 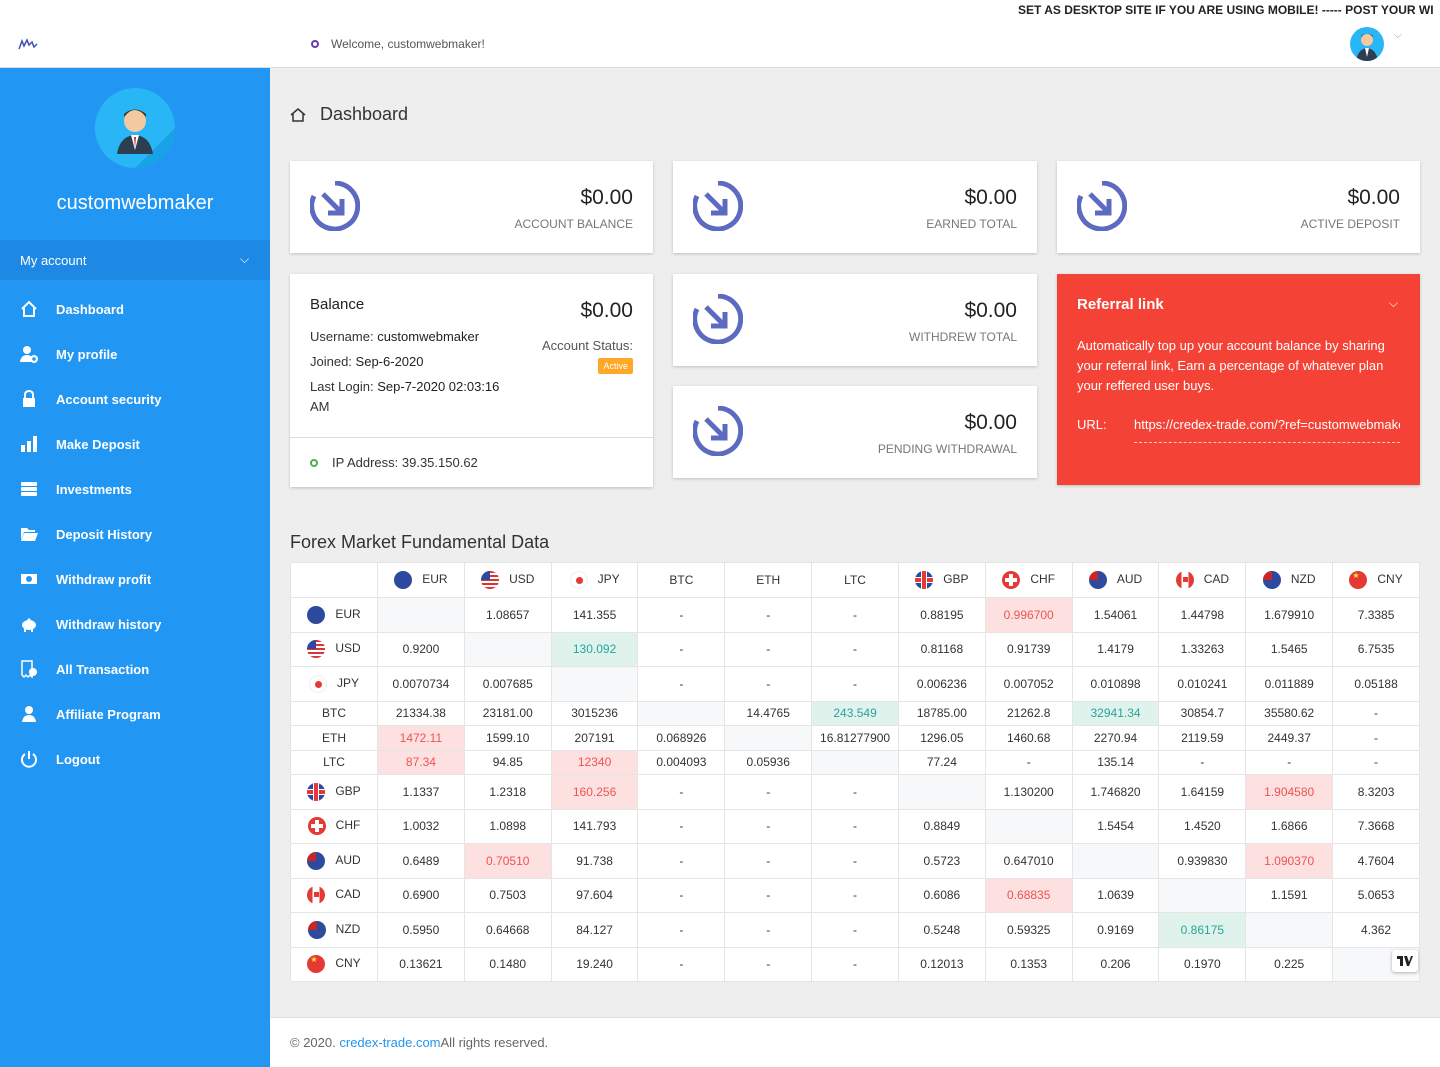 I want to click on row-header-label: GBP, so click(x=348, y=790).